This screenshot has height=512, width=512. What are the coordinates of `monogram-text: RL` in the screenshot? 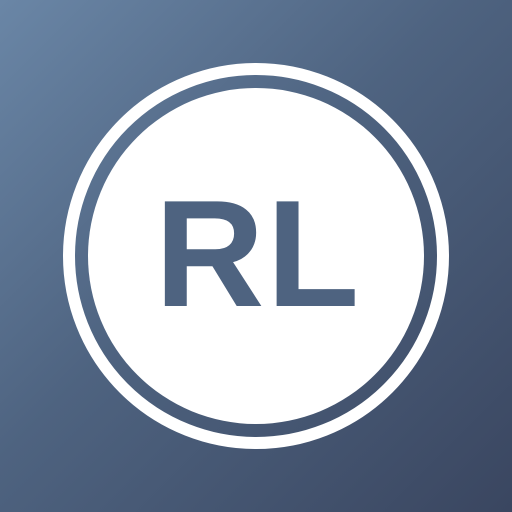 It's located at (258, 254).